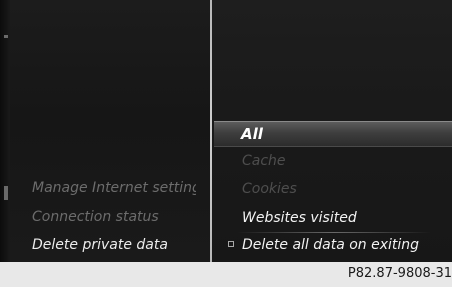  I want to click on menu-item-delete-private-data: Delete private data, so click(114, 245).